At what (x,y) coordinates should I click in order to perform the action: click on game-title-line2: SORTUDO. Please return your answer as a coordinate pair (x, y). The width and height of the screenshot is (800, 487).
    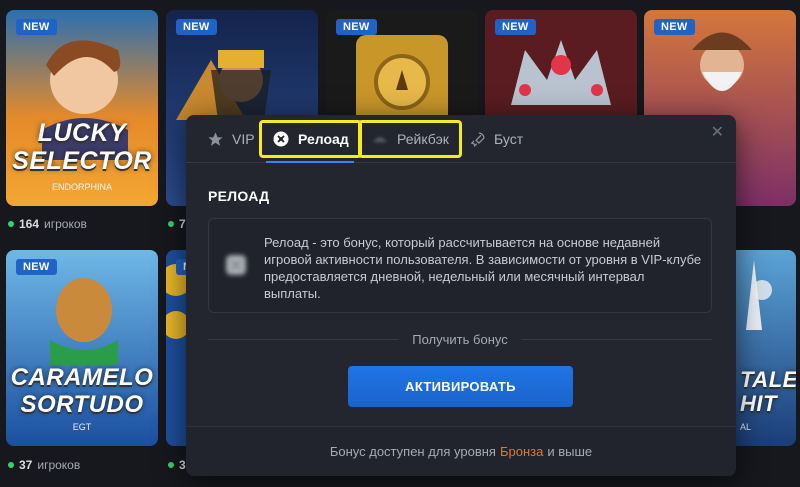
    Looking at the image, I should click on (82, 404).